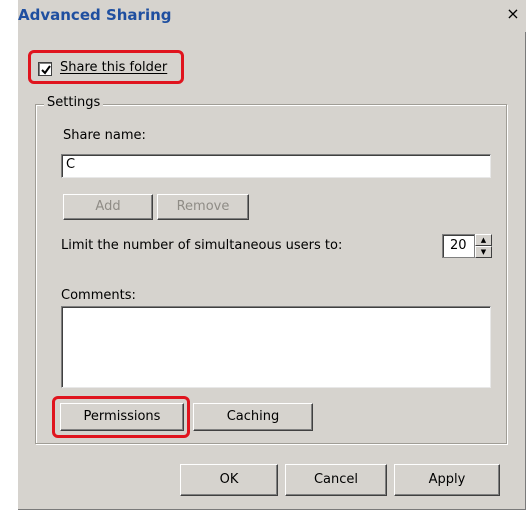 This screenshot has height=523, width=529. What do you see at coordinates (229, 480) in the screenshot?
I see `ok-button: OK` at bounding box center [229, 480].